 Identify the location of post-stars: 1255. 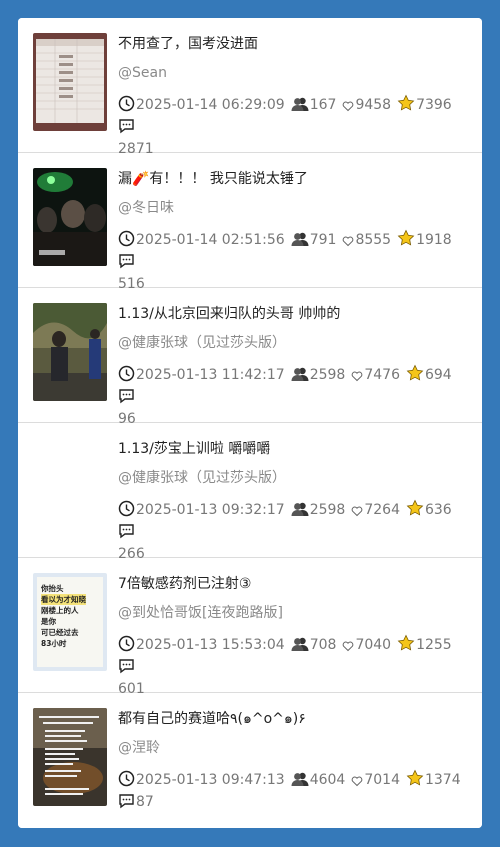
(424, 645).